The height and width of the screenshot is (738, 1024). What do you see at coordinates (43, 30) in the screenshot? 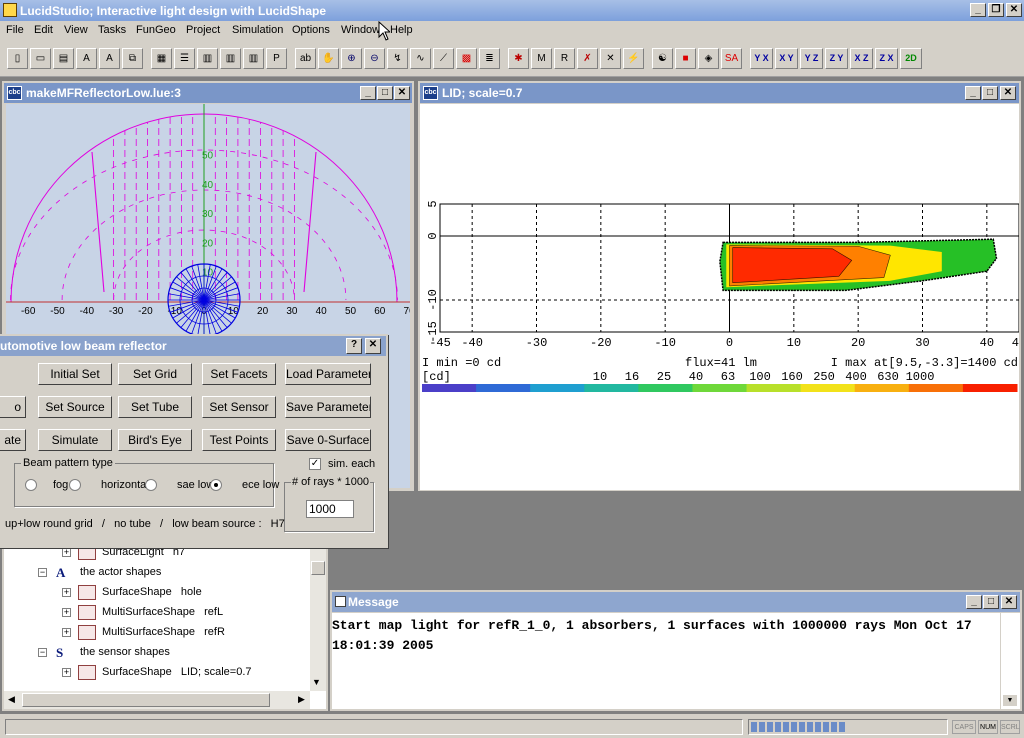
I see `menu-edit: Edit` at bounding box center [43, 30].